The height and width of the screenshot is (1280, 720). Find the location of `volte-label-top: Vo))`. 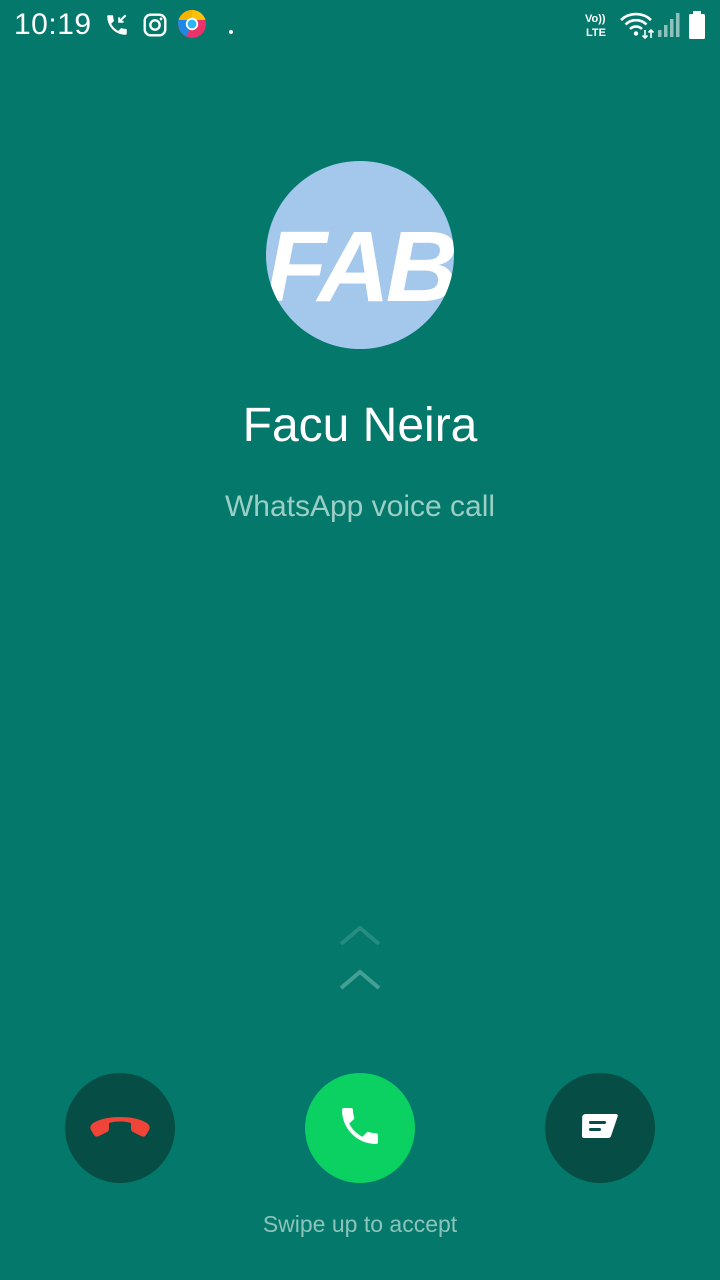

volte-label-top: Vo)) is located at coordinates (595, 19).